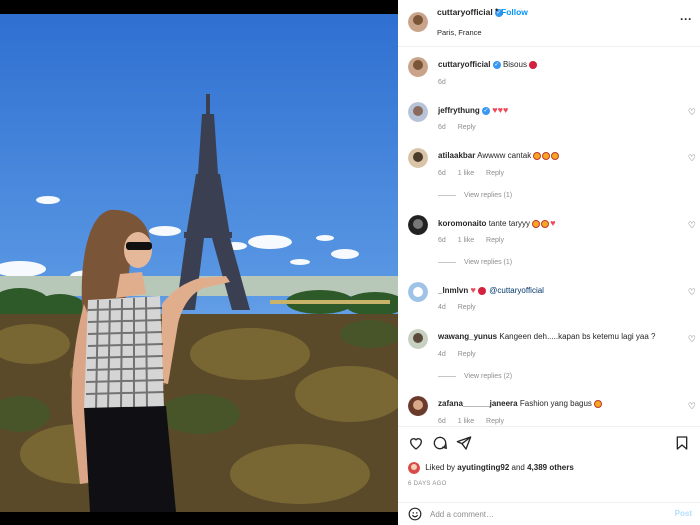  I want to click on caption-meta: 6d, so click(442, 82).